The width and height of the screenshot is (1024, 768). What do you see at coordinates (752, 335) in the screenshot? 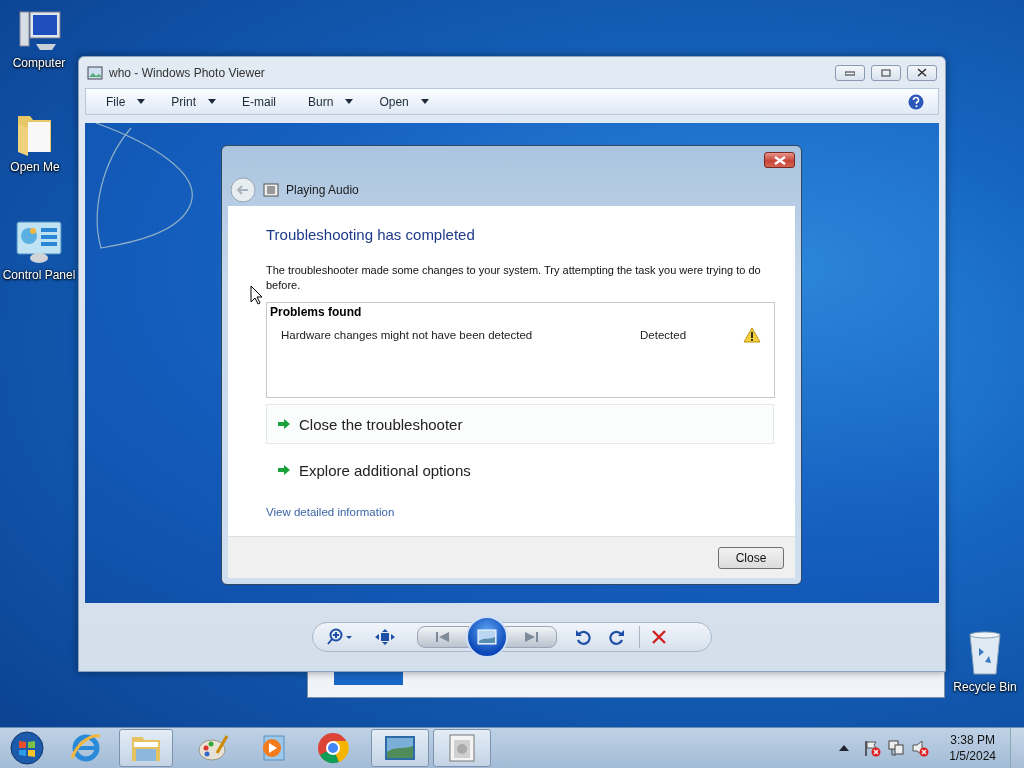
I see `warning-icon` at bounding box center [752, 335].